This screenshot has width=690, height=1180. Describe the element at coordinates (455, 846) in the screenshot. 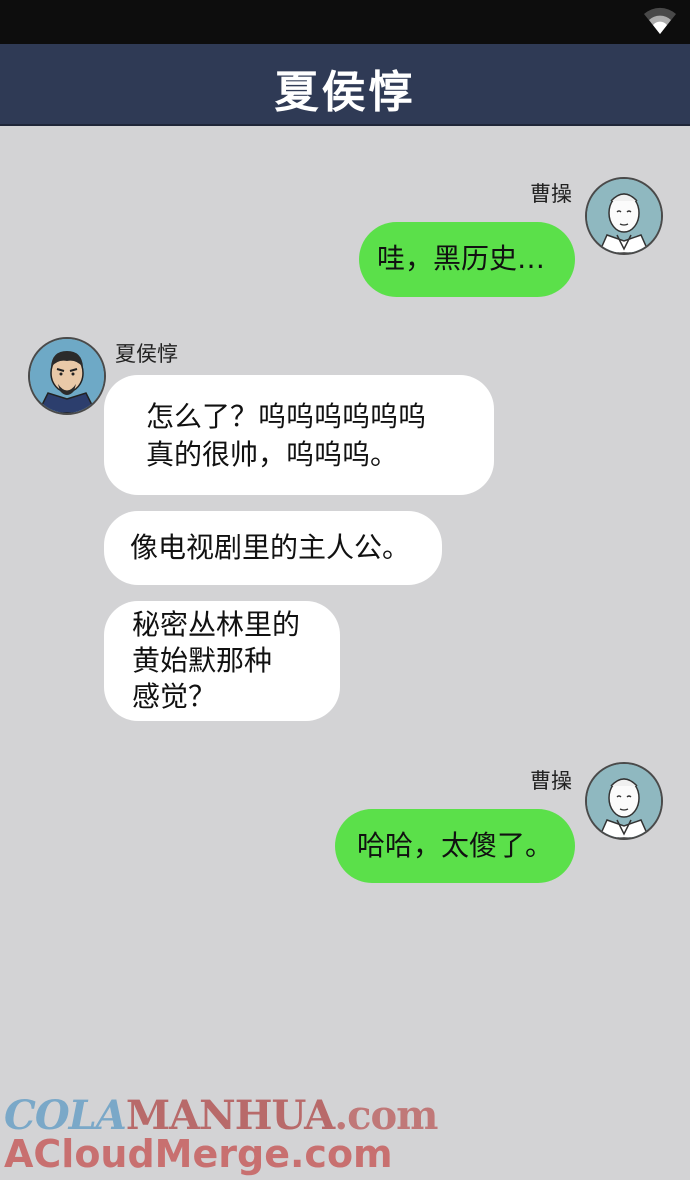

I see `message-bubble-outgoing: 哈哈，太傻了。` at that location.